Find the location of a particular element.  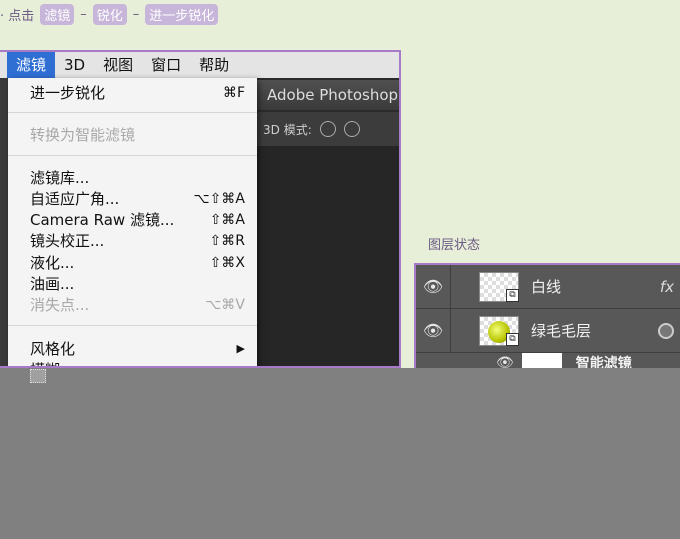

rotate-icon is located at coordinates (351, 129).